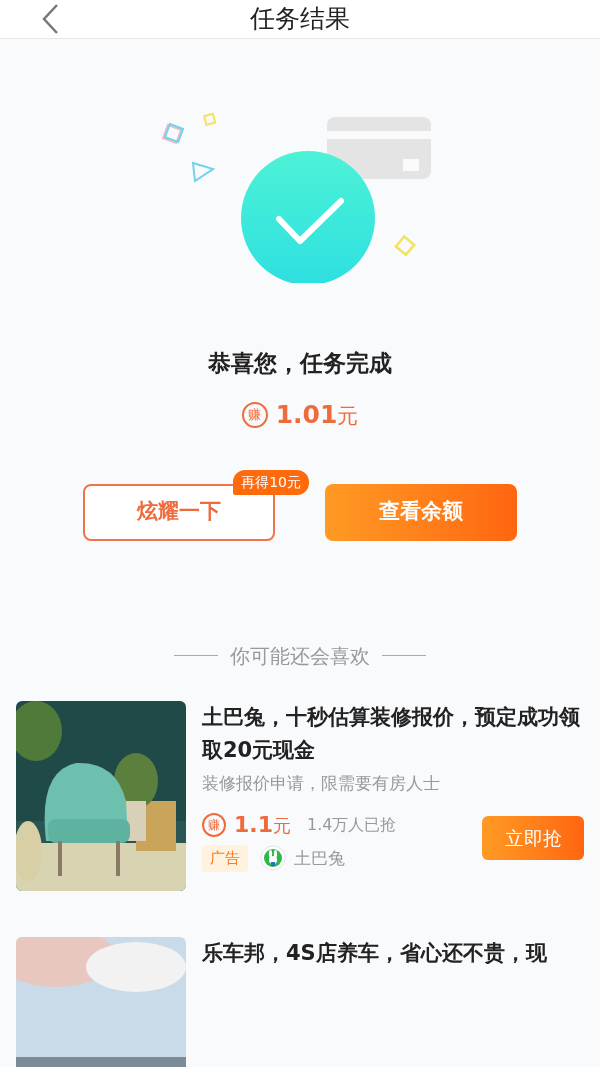 This screenshot has width=600, height=1067. Describe the element at coordinates (262, 825) in the screenshot. I see `reward-amount: 1.1元` at that location.